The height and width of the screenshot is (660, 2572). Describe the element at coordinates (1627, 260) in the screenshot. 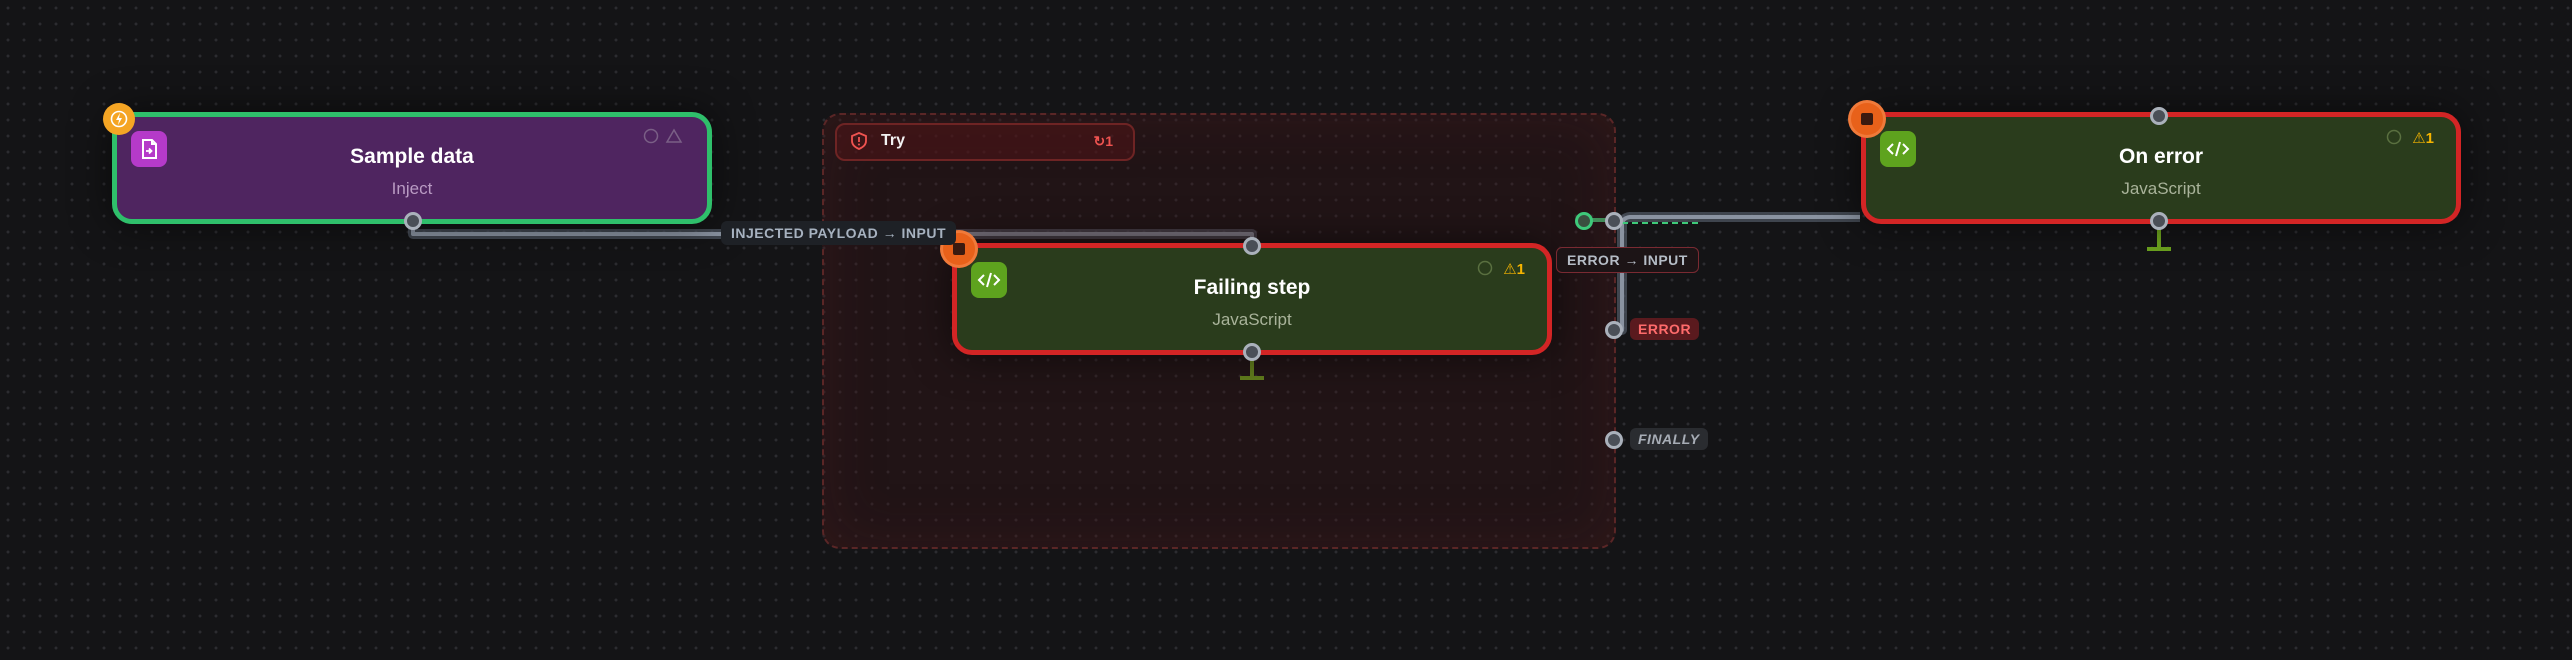

I see `edge-label-error-input: ERROR → INPUT` at that location.